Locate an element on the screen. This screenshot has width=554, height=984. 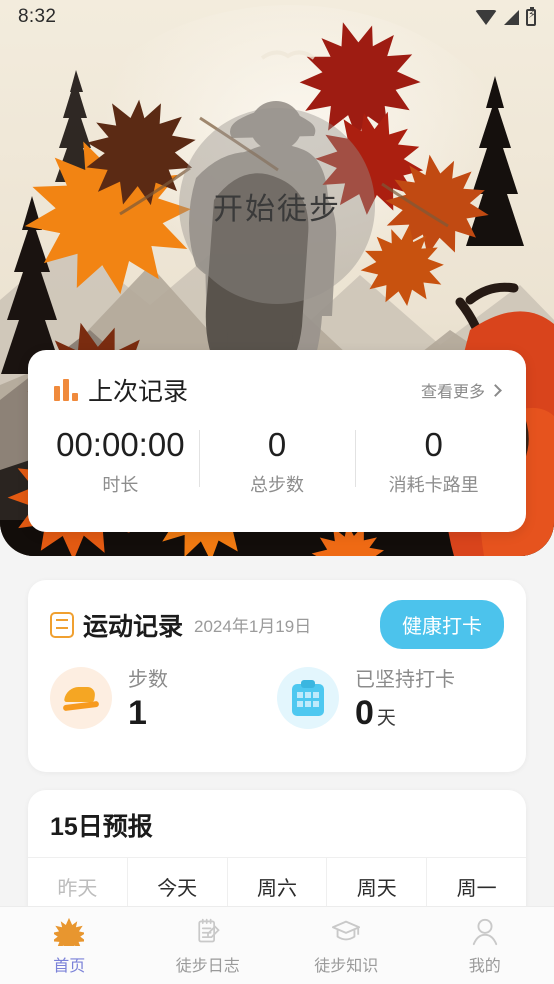
start-hiking-button: 开始徒步 is located at coordinates (277, 206).